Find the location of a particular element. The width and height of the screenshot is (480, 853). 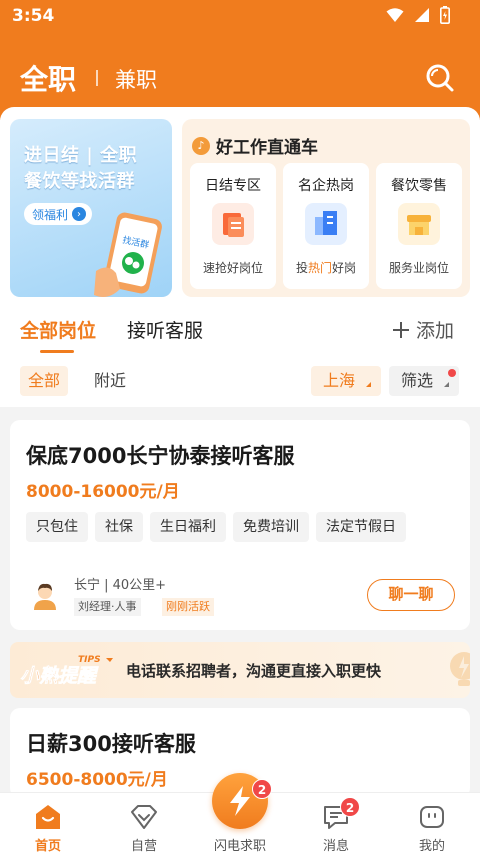

plus-icon is located at coordinates (401, 329).